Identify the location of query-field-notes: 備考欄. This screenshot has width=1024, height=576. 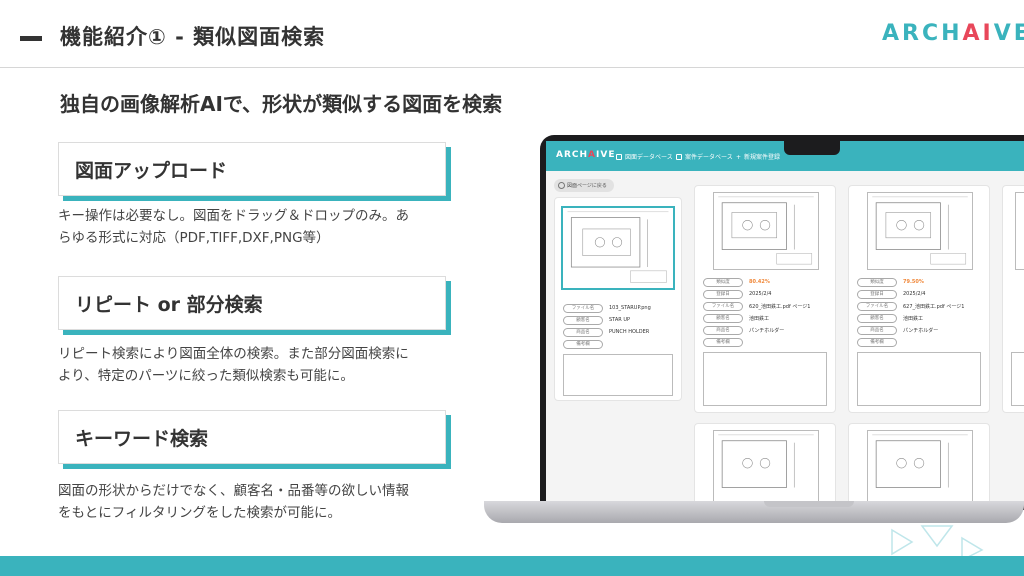
(623, 344).